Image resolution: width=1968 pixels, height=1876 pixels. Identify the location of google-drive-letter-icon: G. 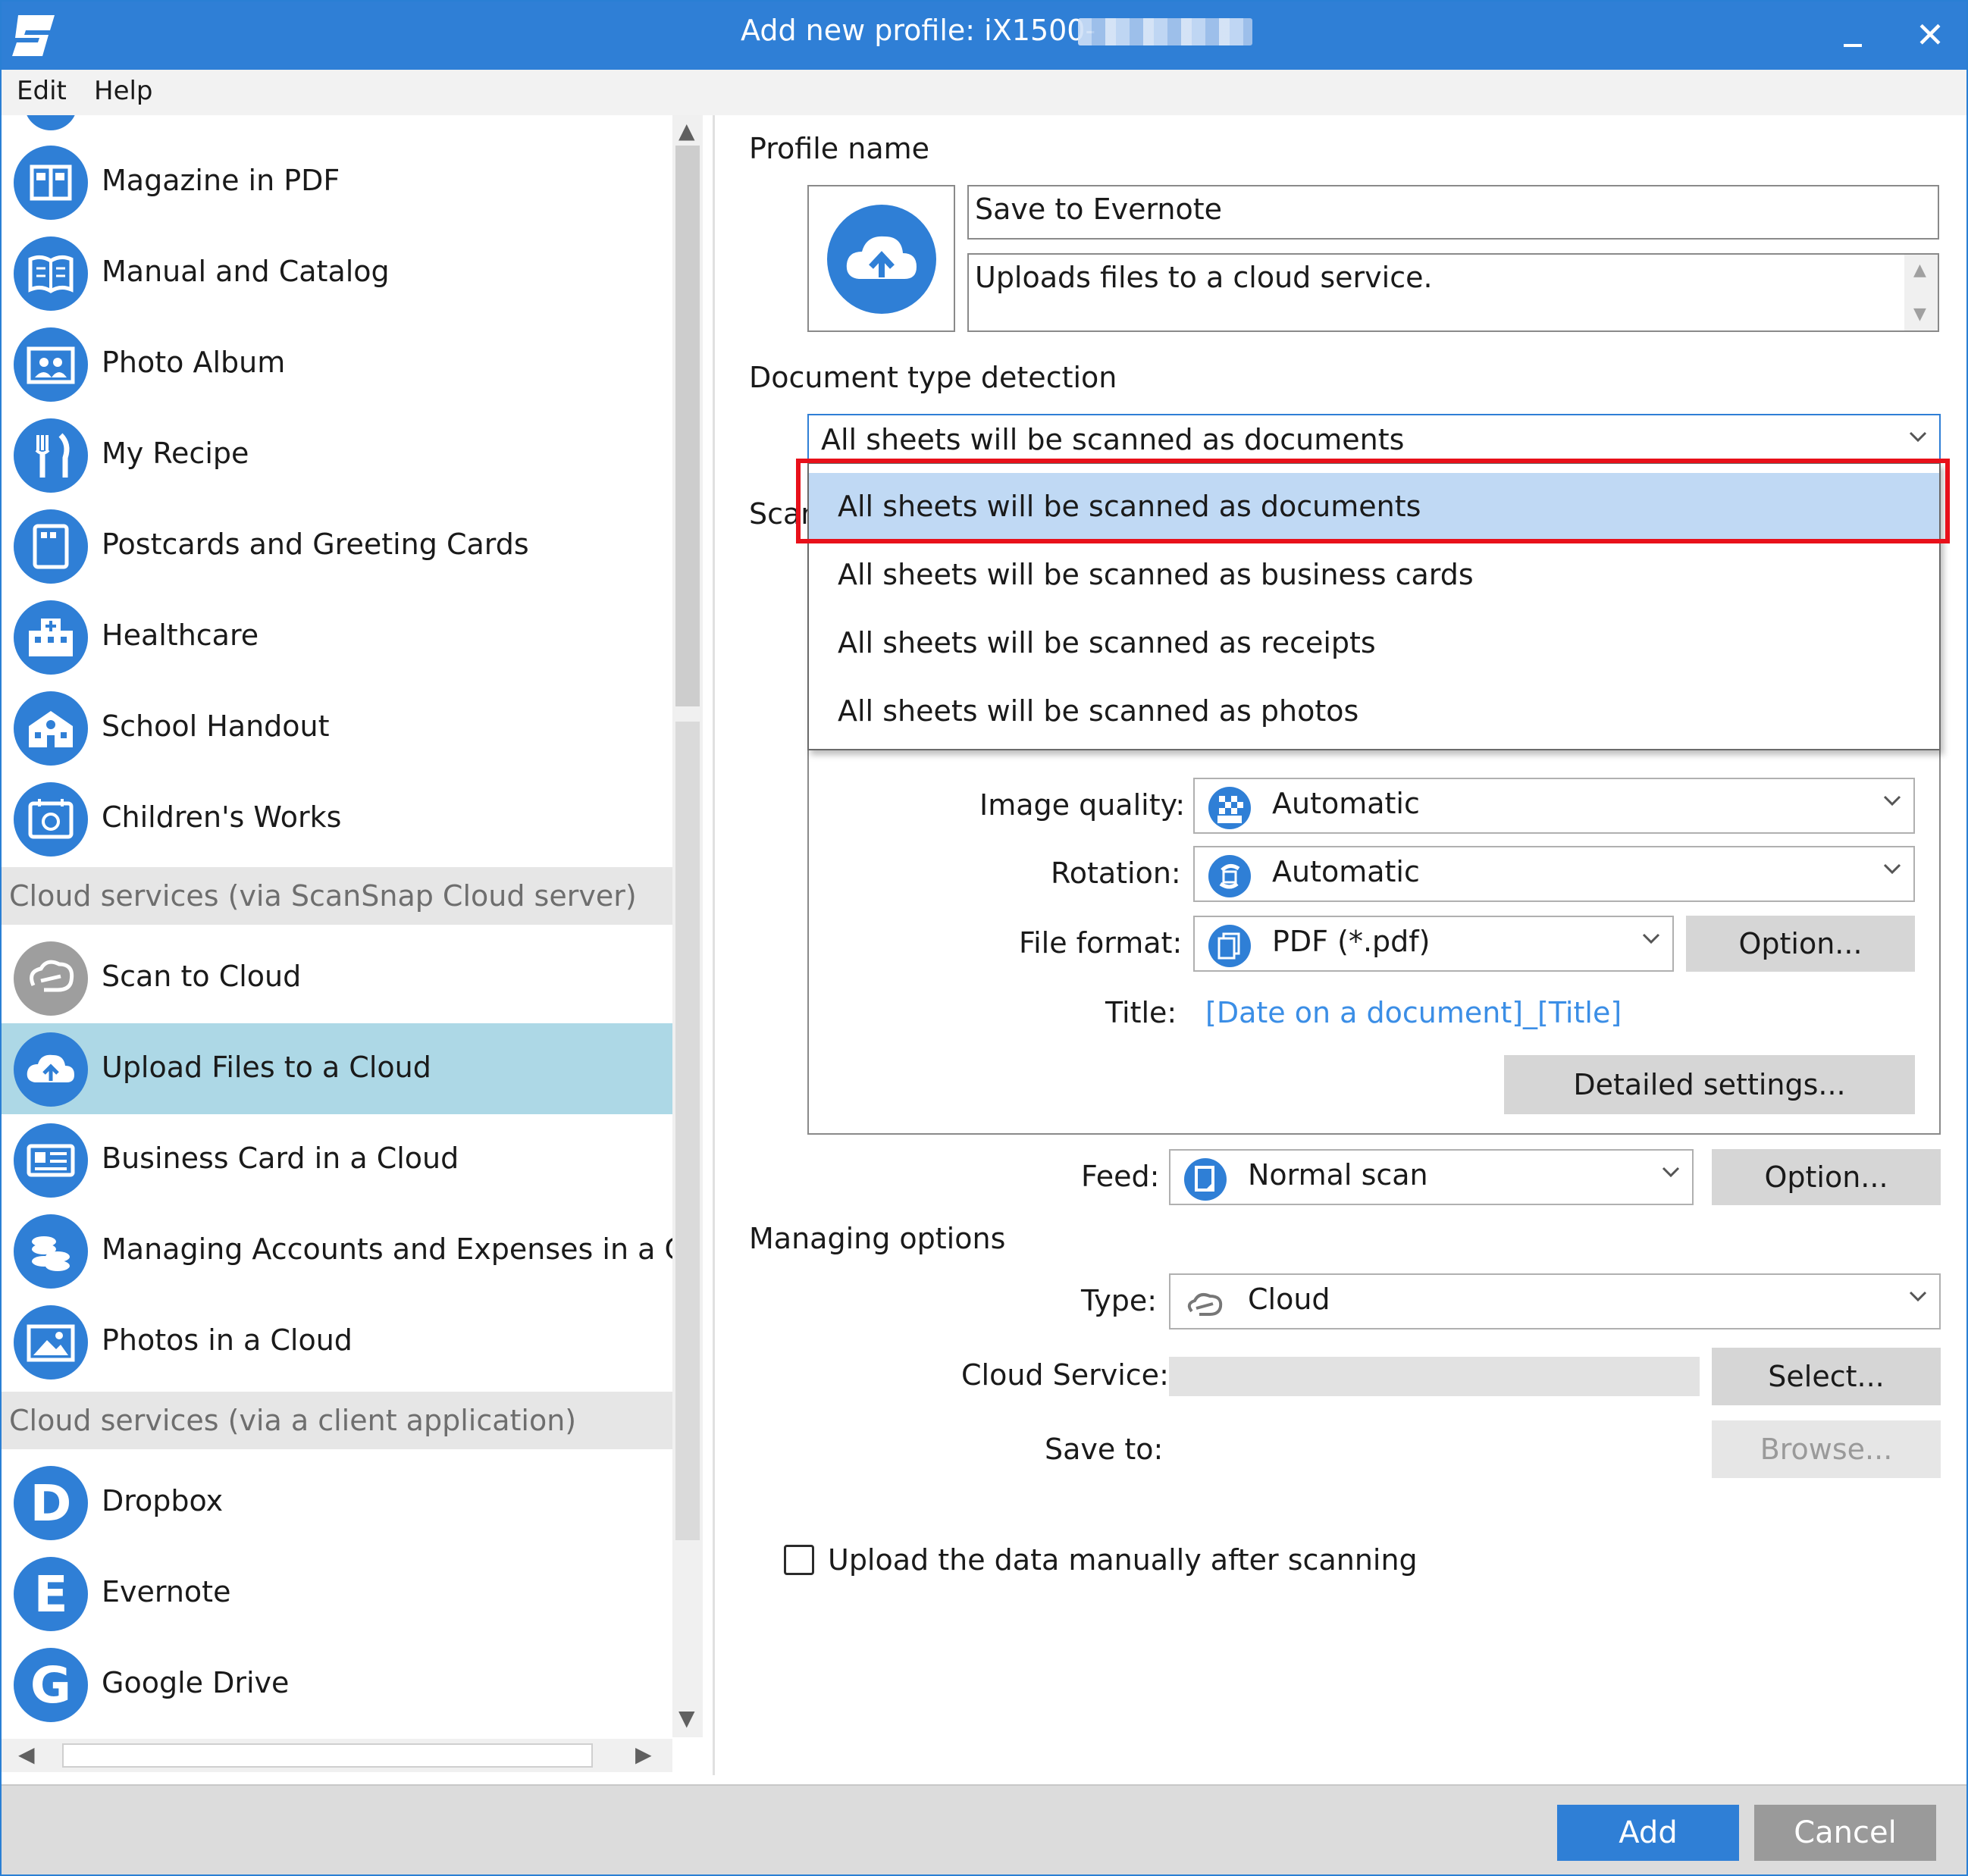
(51, 1685).